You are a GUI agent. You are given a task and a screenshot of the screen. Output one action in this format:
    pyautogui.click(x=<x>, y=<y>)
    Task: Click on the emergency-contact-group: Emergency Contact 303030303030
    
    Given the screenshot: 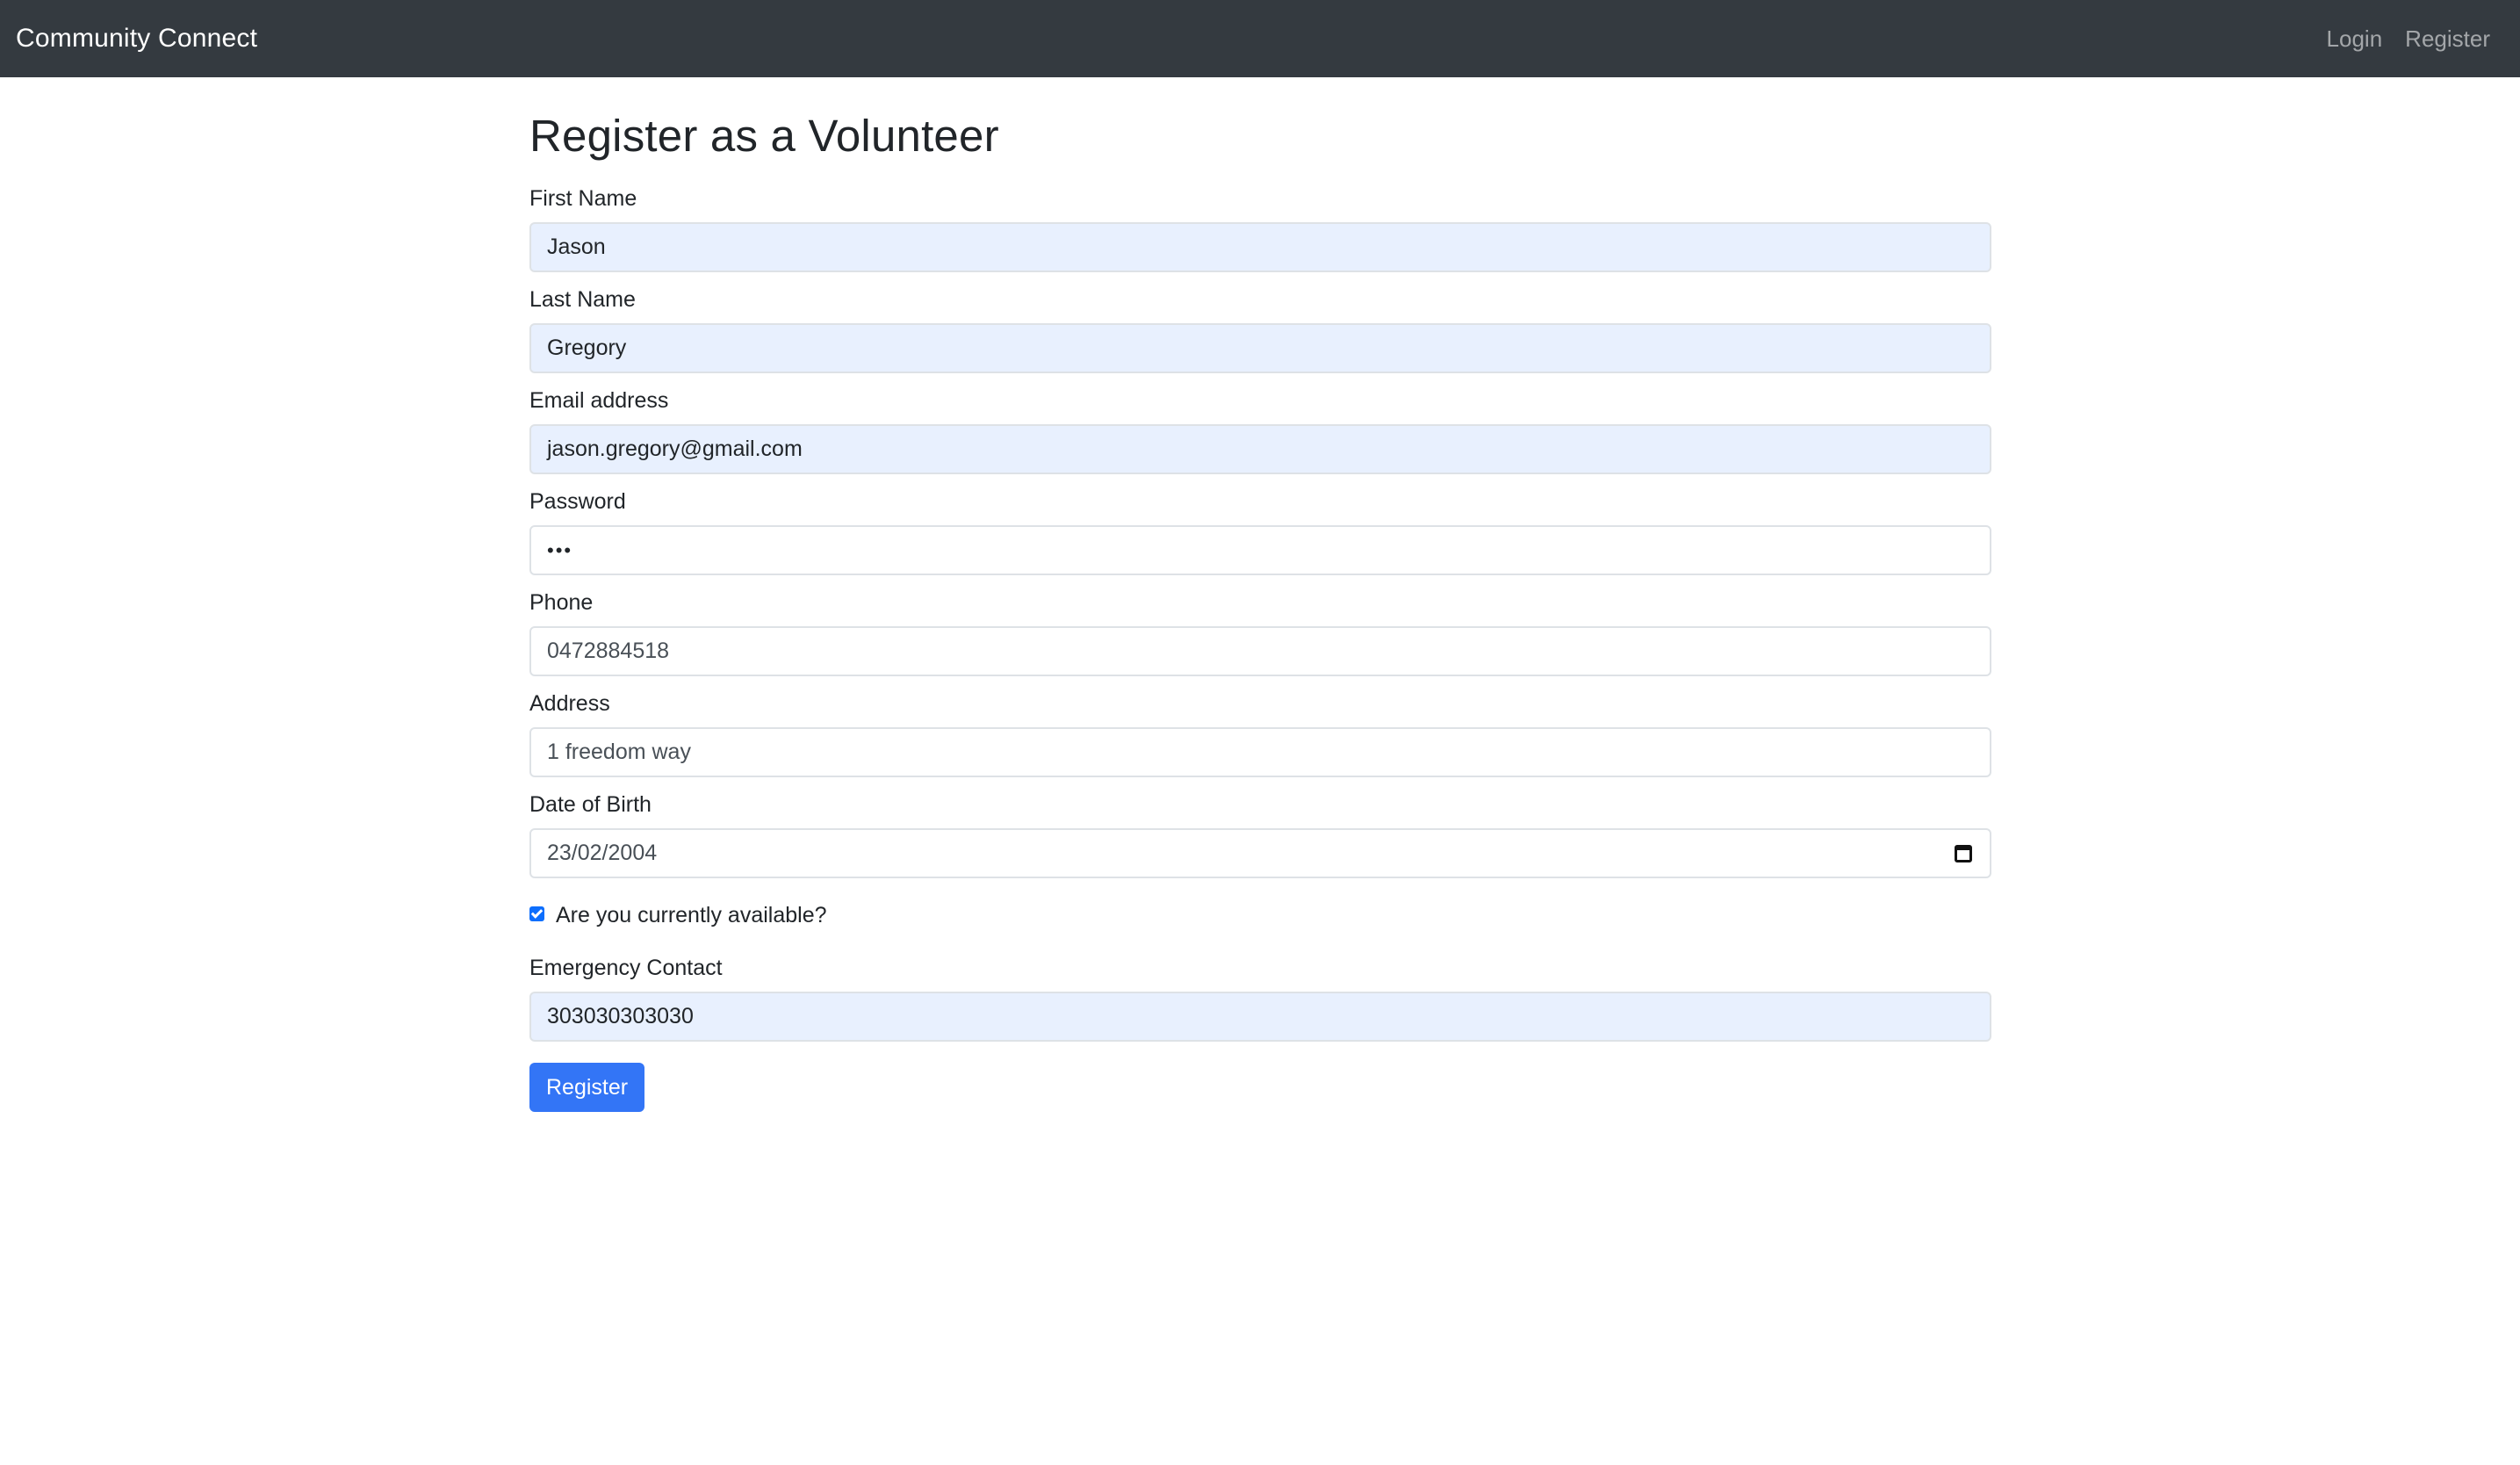 What is the action you would take?
    pyautogui.click(x=1260, y=999)
    